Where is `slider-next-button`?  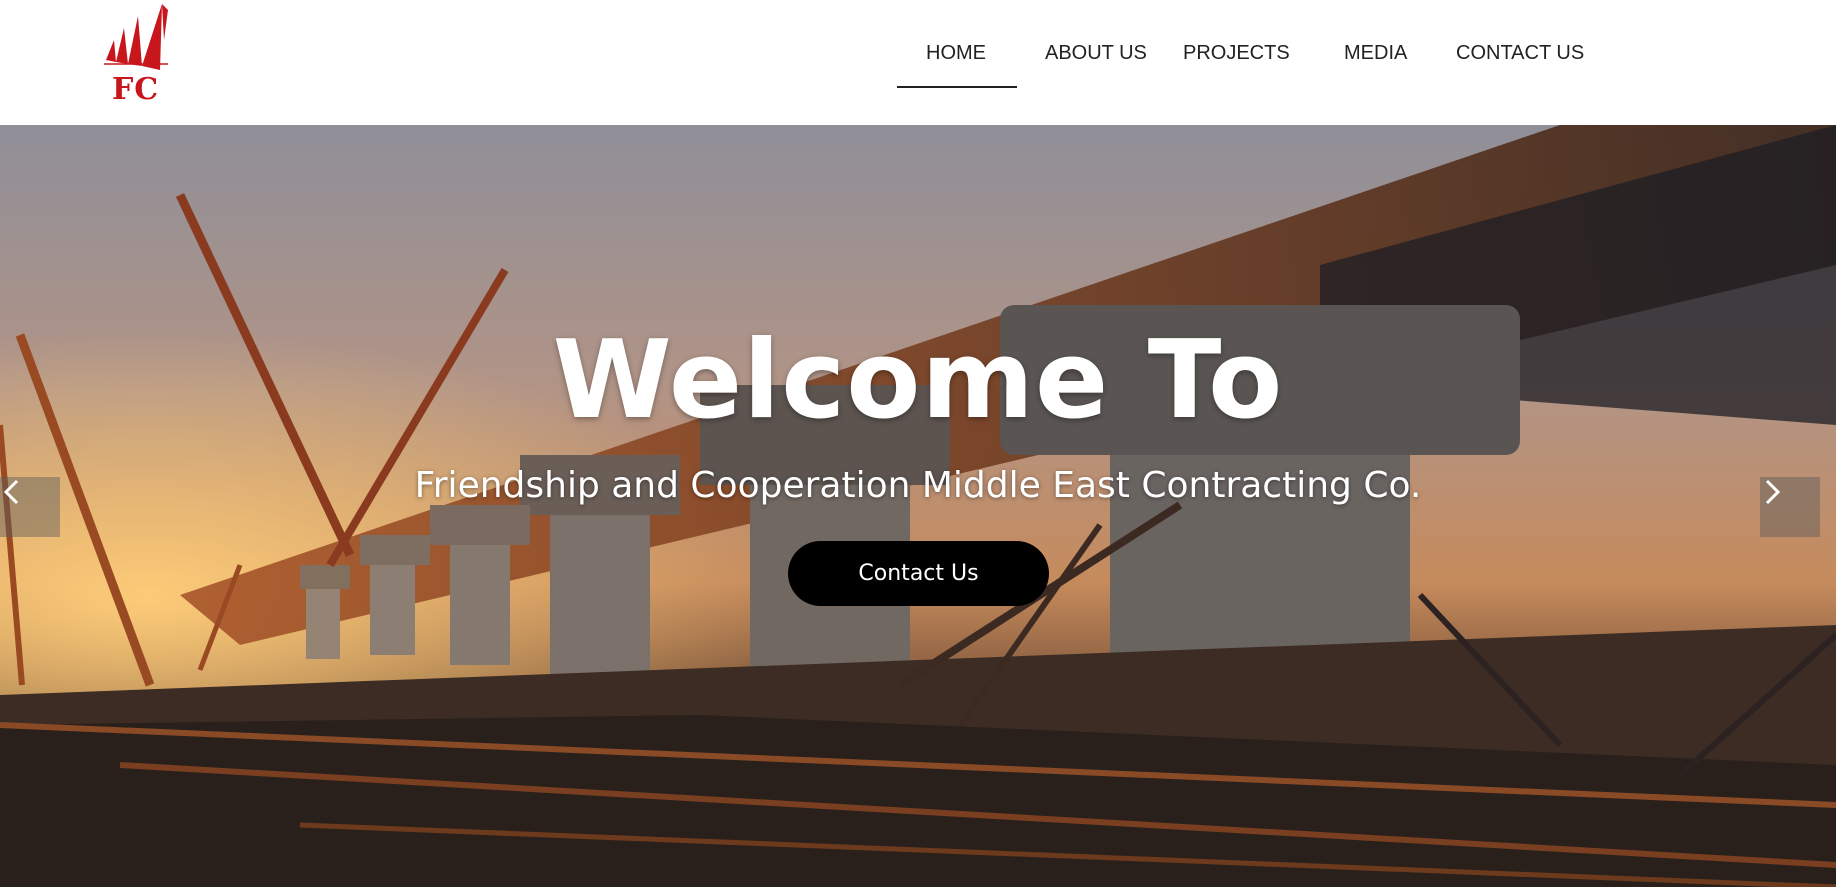 slider-next-button is located at coordinates (1790, 507).